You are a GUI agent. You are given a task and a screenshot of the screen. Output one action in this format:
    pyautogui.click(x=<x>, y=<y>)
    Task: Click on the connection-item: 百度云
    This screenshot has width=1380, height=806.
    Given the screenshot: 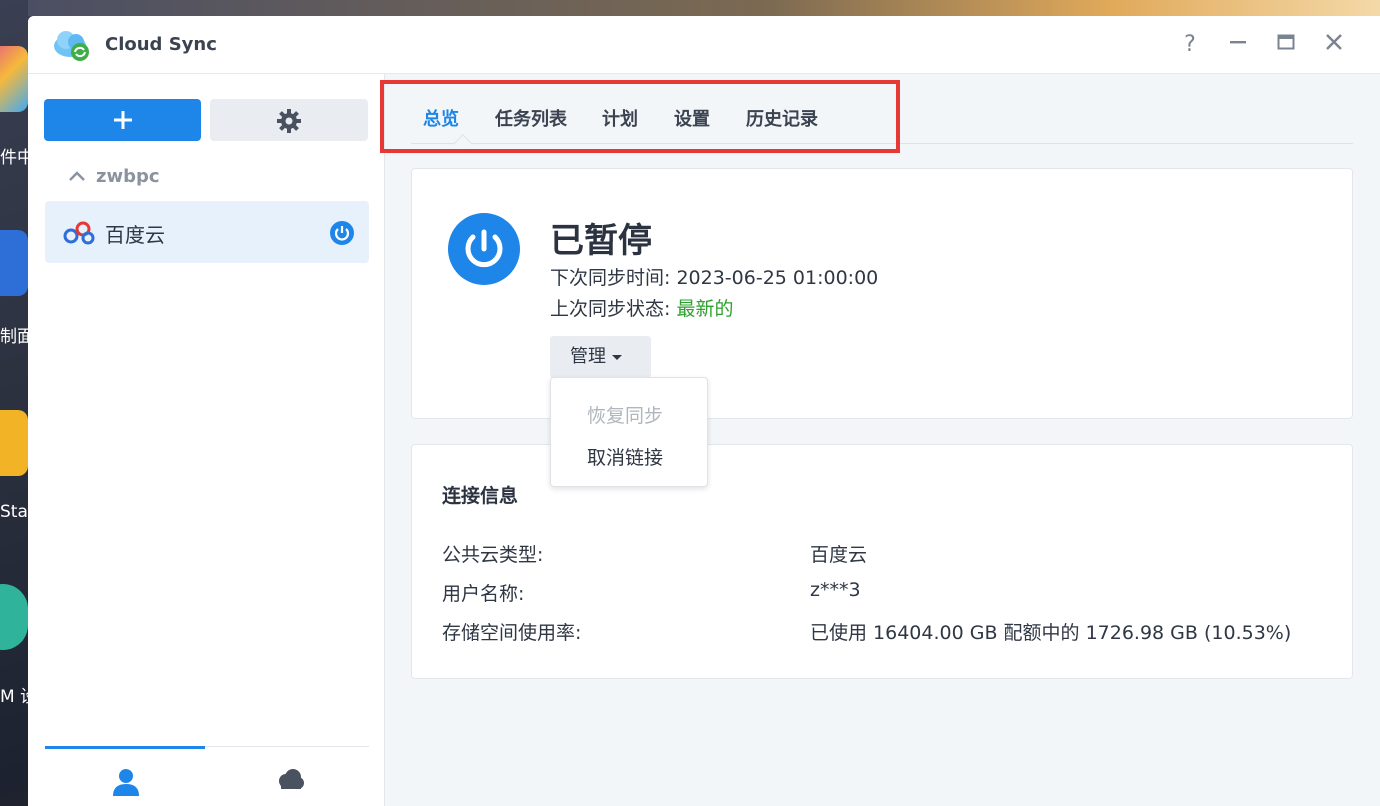 What is the action you would take?
    pyautogui.click(x=207, y=232)
    